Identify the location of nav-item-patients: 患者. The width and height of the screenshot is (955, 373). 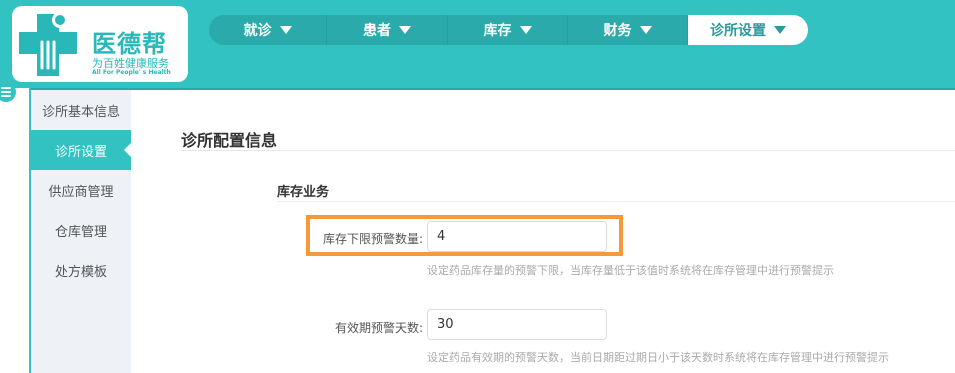
(387, 30).